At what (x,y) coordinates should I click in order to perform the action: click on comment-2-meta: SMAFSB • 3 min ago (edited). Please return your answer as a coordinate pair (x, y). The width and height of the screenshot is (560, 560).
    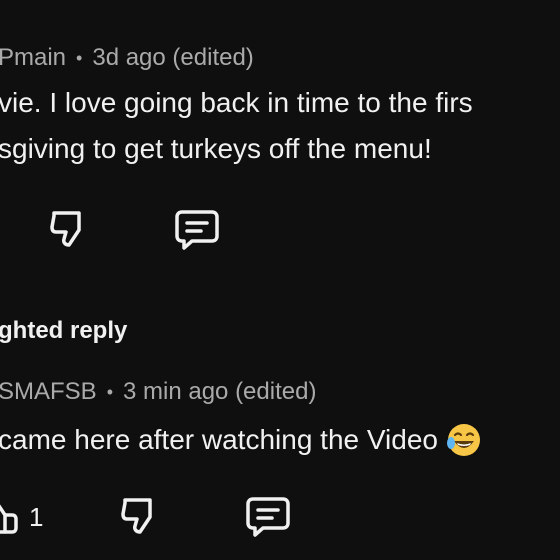
    Looking at the image, I should click on (158, 392).